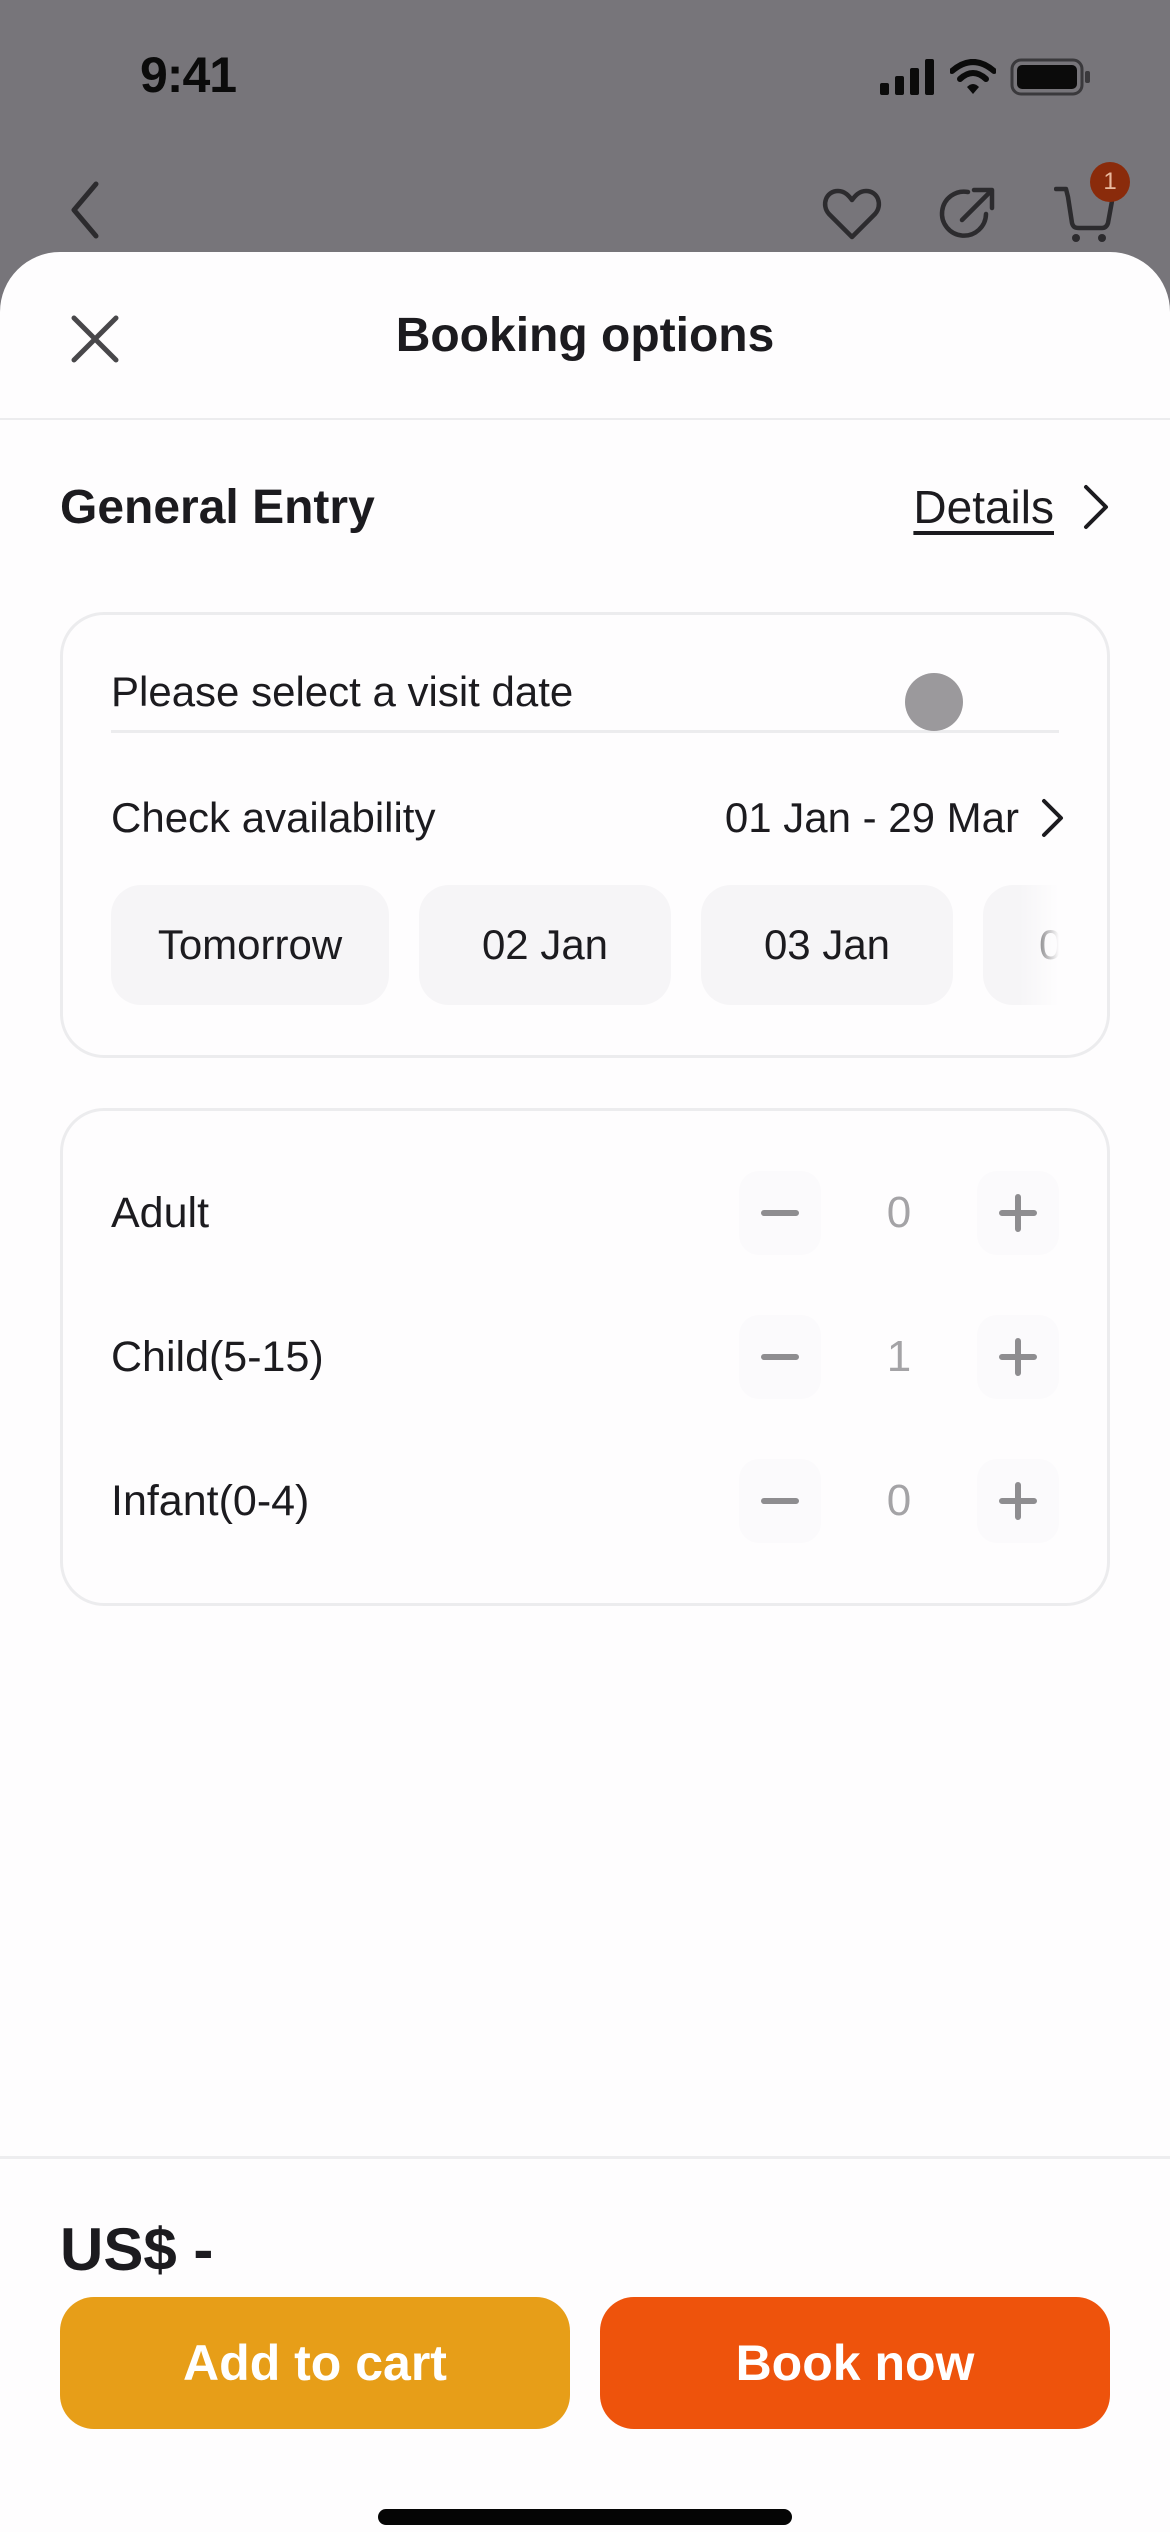 The height and width of the screenshot is (2532, 1170). Describe the element at coordinates (827, 945) in the screenshot. I see `date-chip: 03 Jan` at that location.